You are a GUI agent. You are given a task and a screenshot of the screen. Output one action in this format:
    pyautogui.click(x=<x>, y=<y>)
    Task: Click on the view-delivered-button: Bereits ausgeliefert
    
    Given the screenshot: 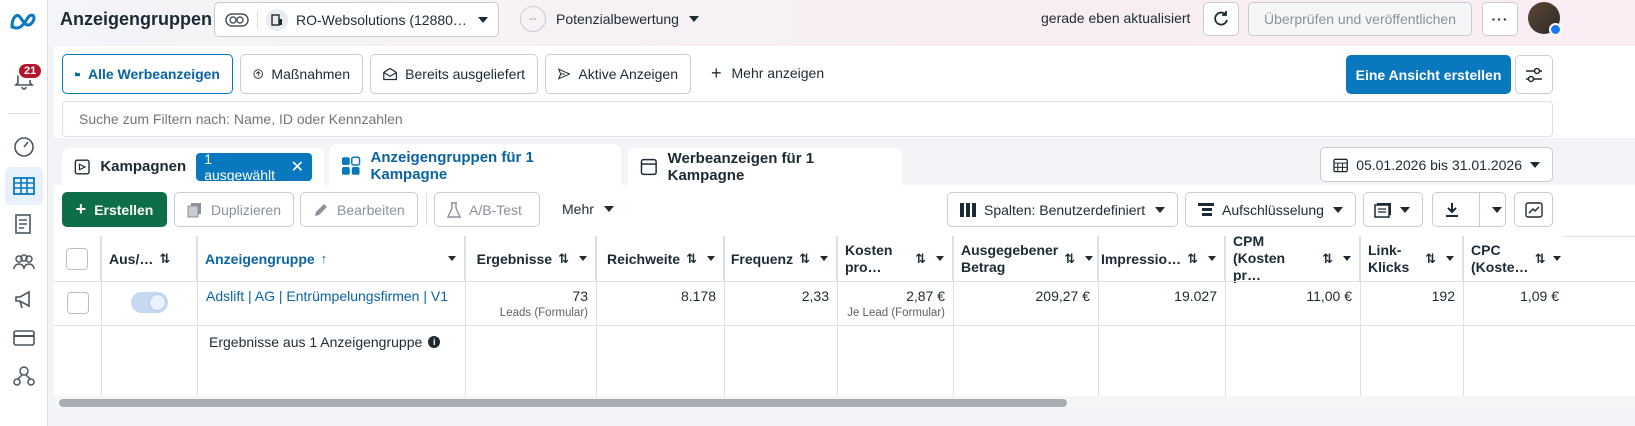 What is the action you would take?
    pyautogui.click(x=454, y=74)
    